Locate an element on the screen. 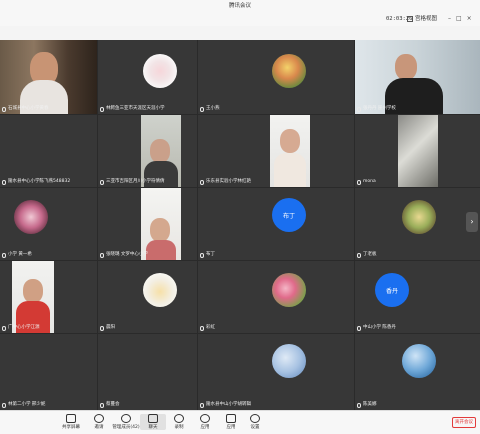  invite-icon is located at coordinates (99, 418).